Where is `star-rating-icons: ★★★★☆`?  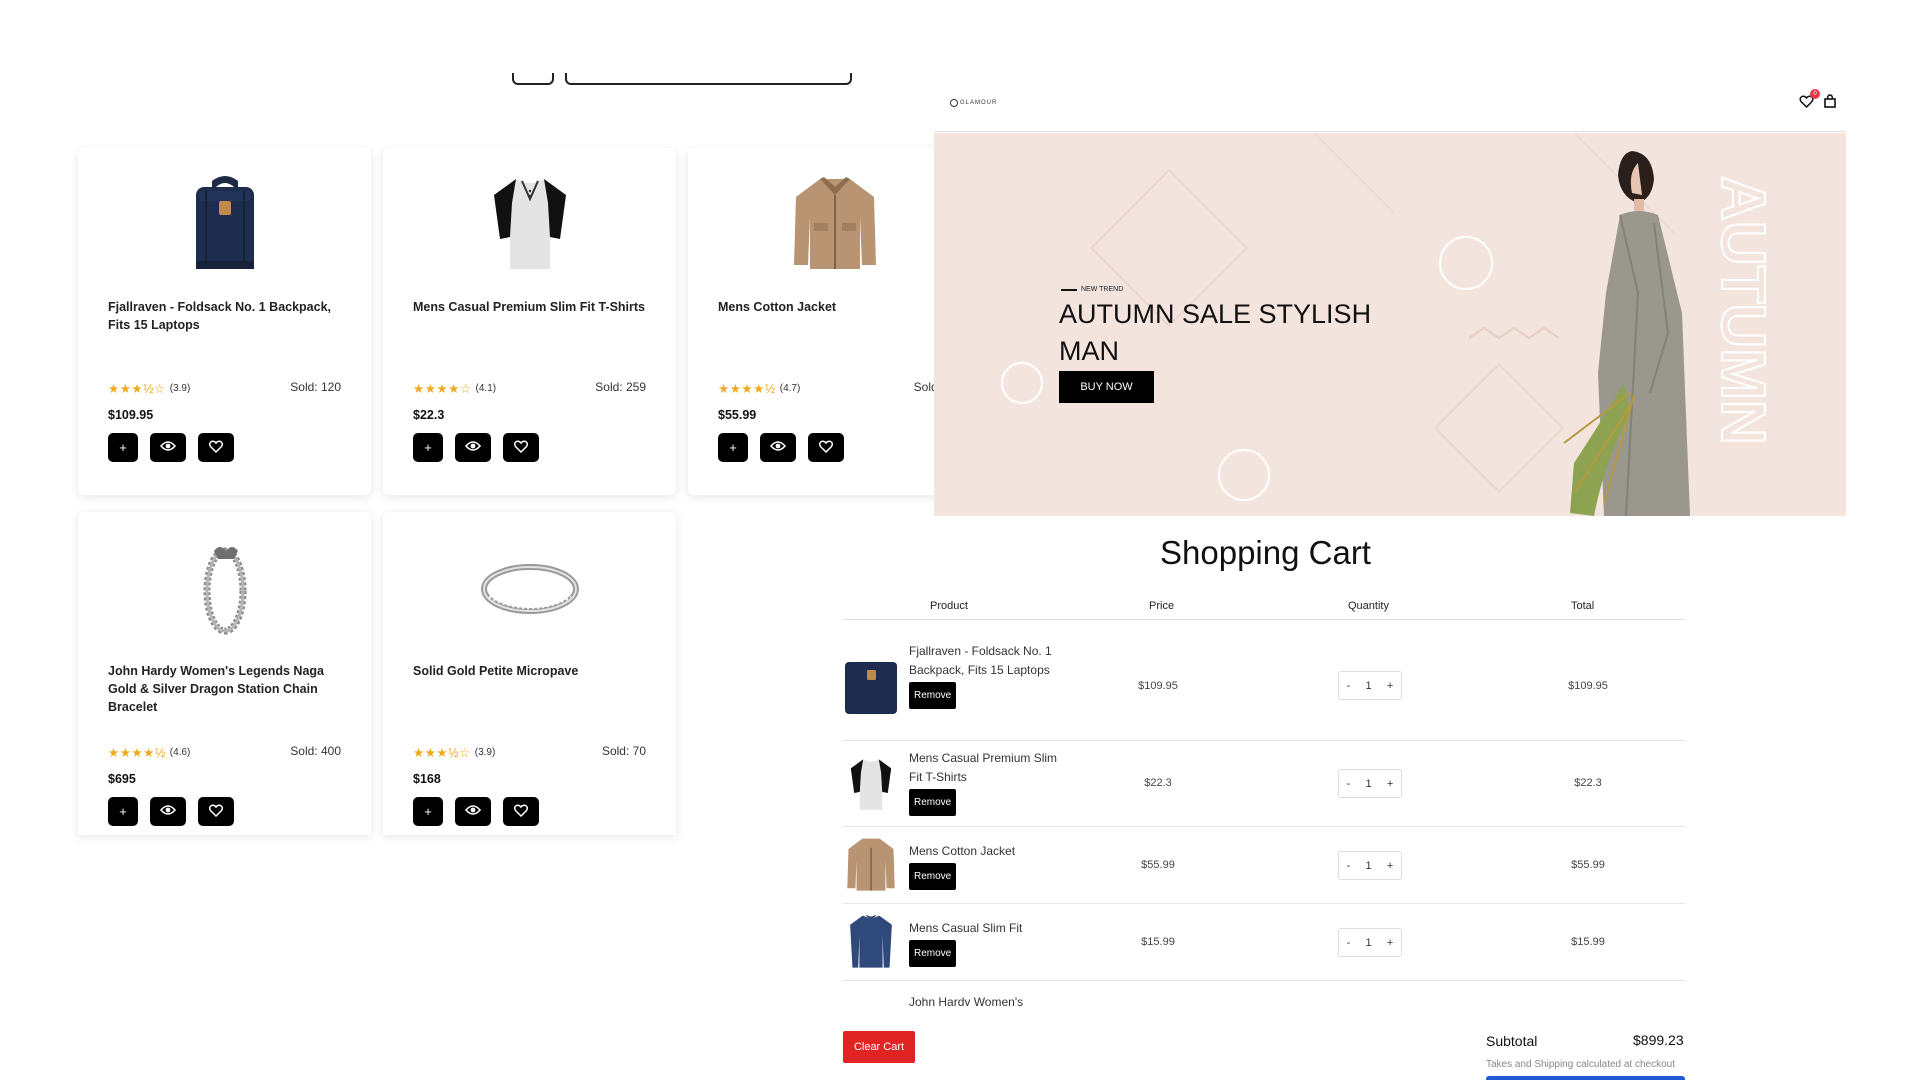
star-rating-icons: ★★★★☆ is located at coordinates (442, 389).